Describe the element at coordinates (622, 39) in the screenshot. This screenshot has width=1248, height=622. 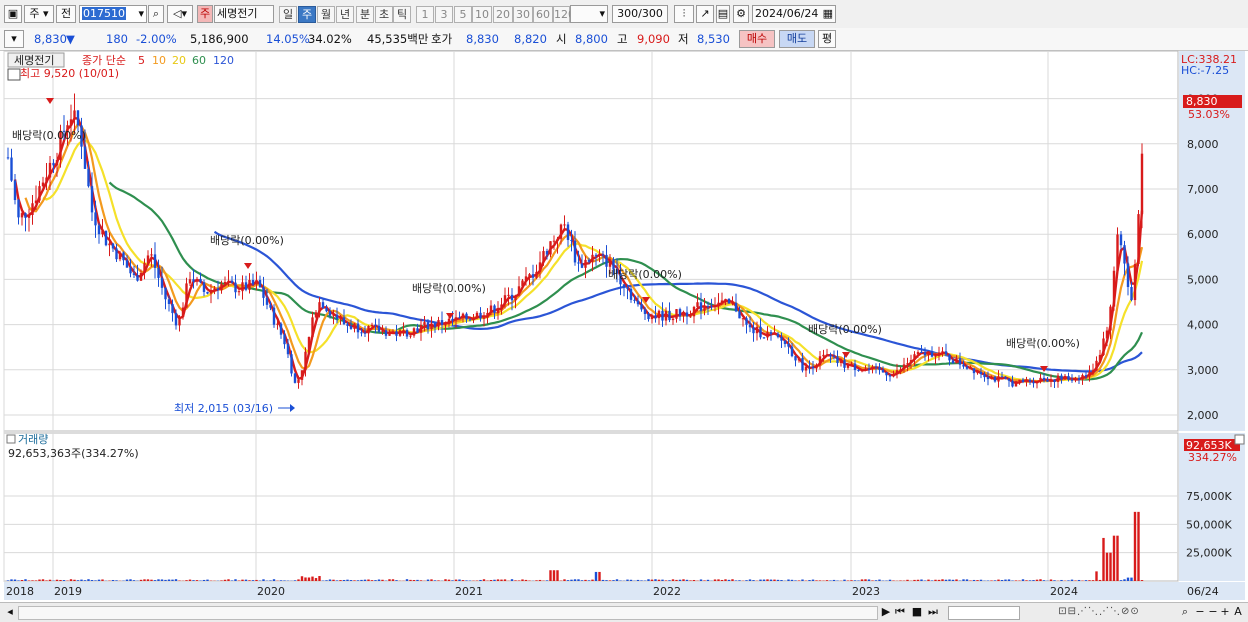
I see `high-label: 고` at that location.